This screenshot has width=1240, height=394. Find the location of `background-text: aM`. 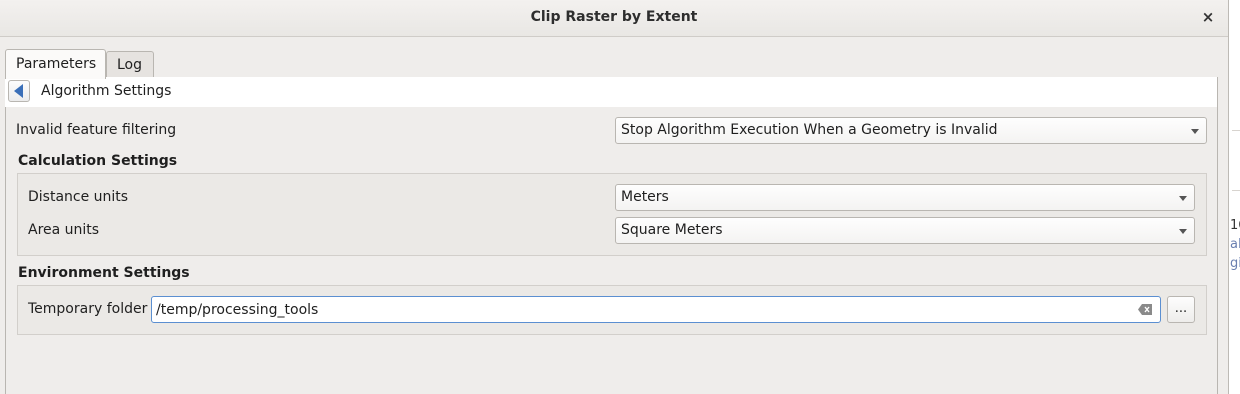

background-text: aM is located at coordinates (1235, 244).